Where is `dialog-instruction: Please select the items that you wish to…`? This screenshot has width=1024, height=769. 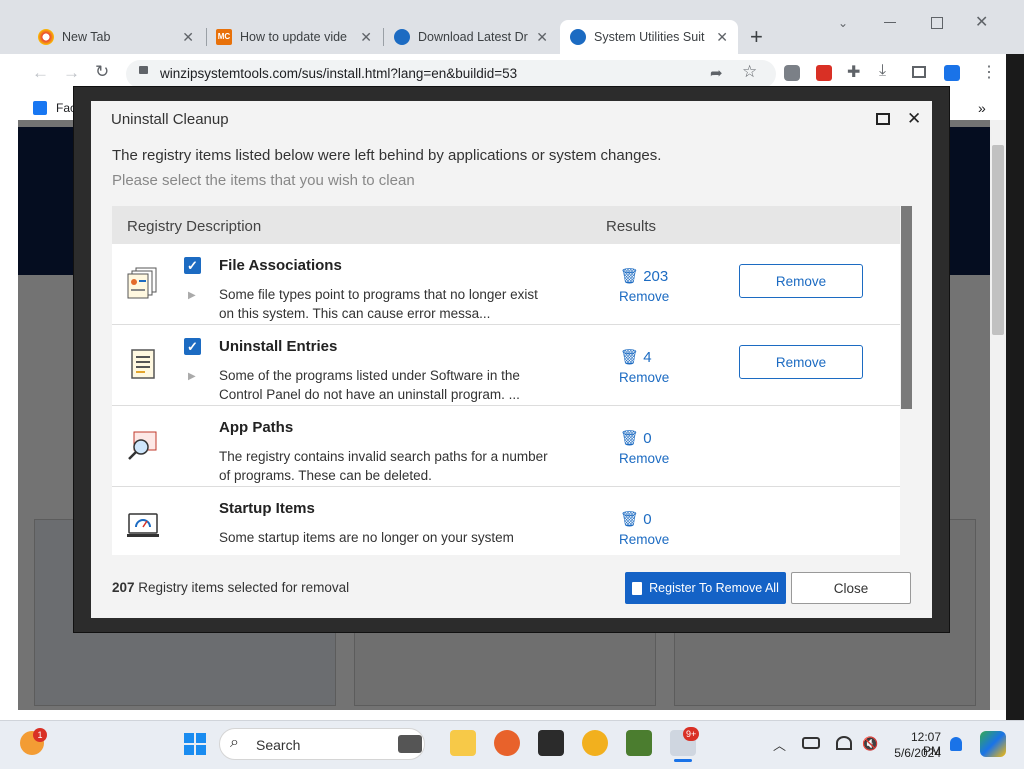 dialog-instruction: Please select the items that you wish to… is located at coordinates (263, 180).